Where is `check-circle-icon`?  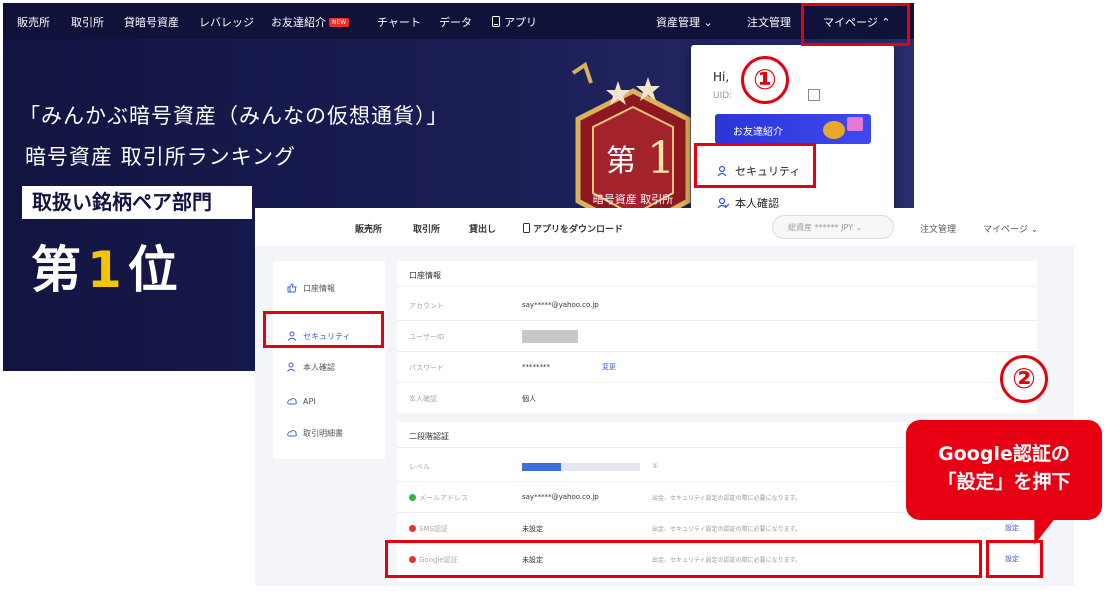 check-circle-icon is located at coordinates (412, 497).